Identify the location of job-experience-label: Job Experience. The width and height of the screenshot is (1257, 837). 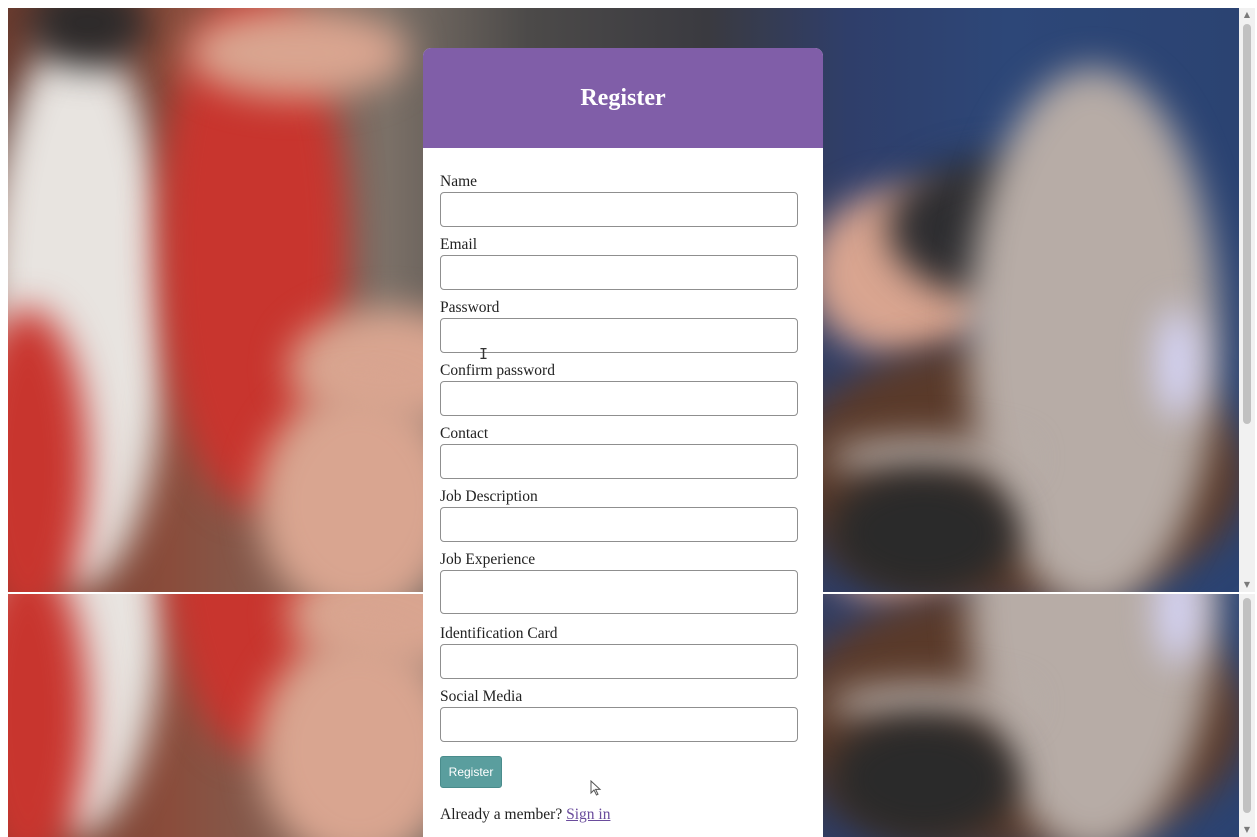
(488, 559).